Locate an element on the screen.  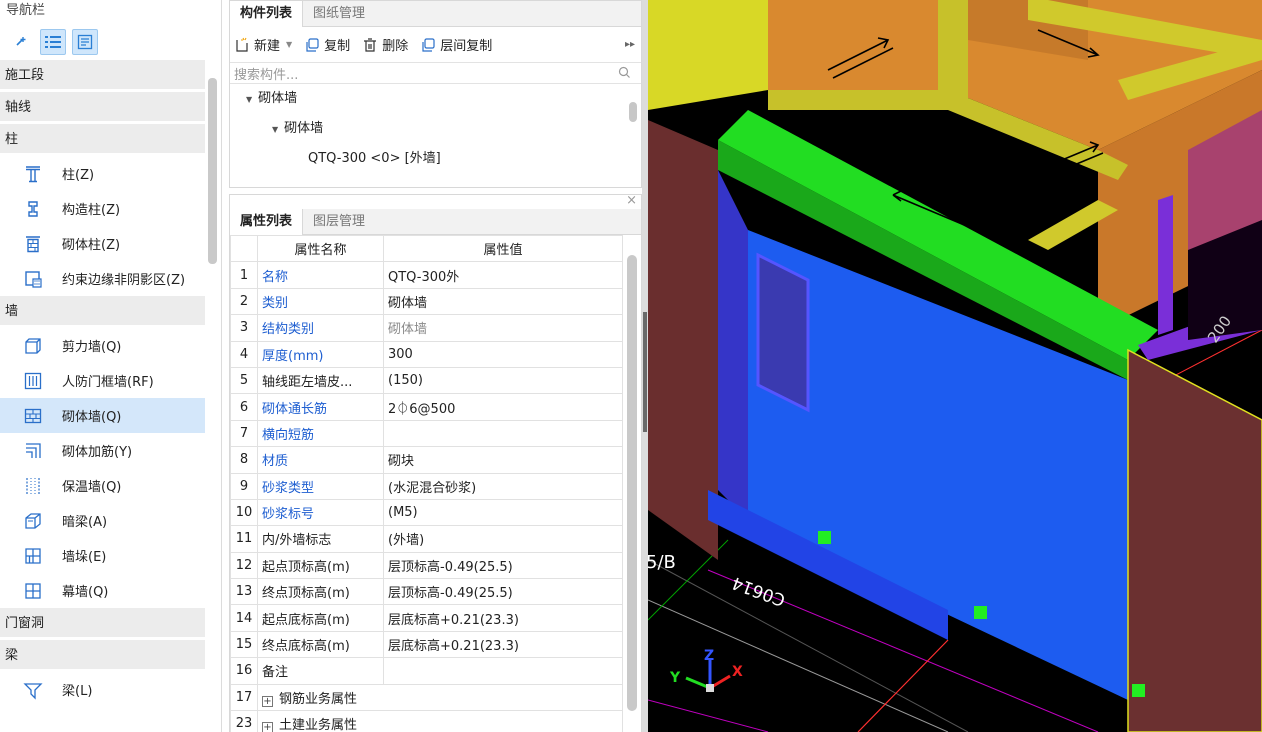
nav-item-curtain-wall: 幕墙(Q) is located at coordinates (102, 590).